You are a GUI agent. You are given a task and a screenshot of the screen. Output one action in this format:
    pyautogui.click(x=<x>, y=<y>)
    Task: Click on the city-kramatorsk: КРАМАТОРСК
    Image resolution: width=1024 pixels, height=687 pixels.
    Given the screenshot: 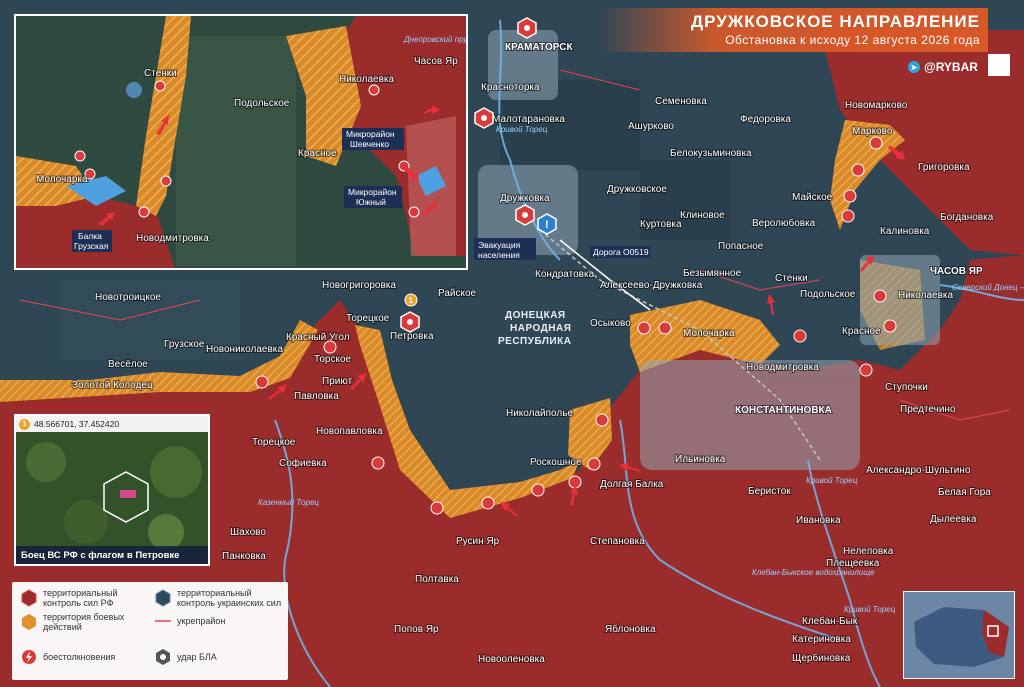 What is the action you would take?
    pyautogui.click(x=539, y=47)
    